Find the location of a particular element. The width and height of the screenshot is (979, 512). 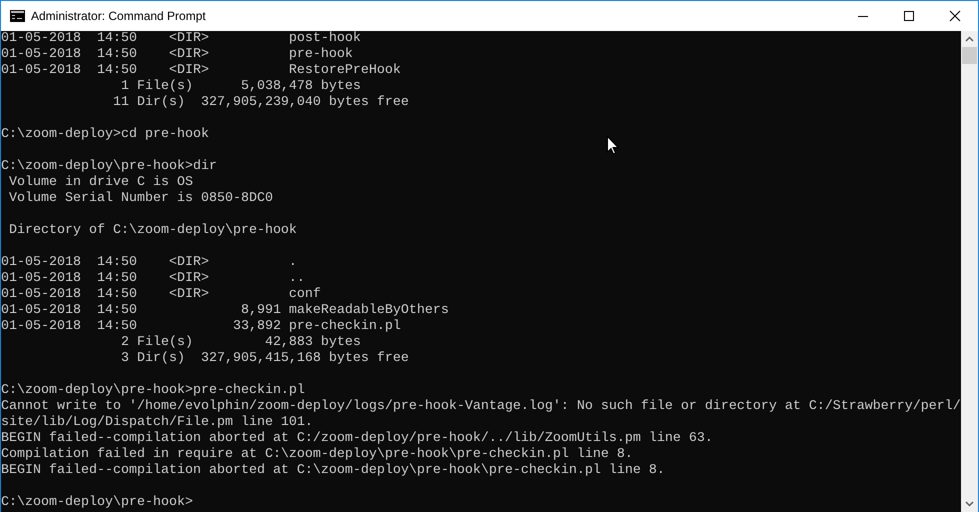

console-line: Volume Serial Number is 0850-8DC0 is located at coordinates (141, 199).